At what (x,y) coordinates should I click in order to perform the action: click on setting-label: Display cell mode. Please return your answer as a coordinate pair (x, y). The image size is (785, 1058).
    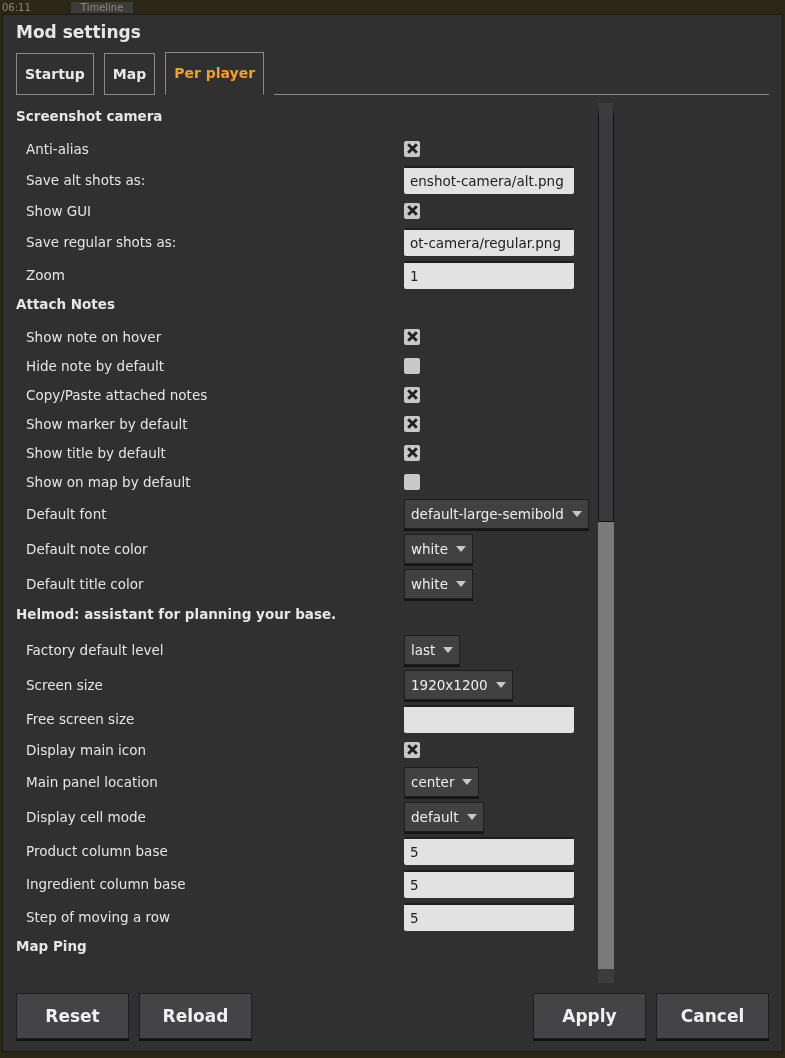
    Looking at the image, I should click on (86, 816).